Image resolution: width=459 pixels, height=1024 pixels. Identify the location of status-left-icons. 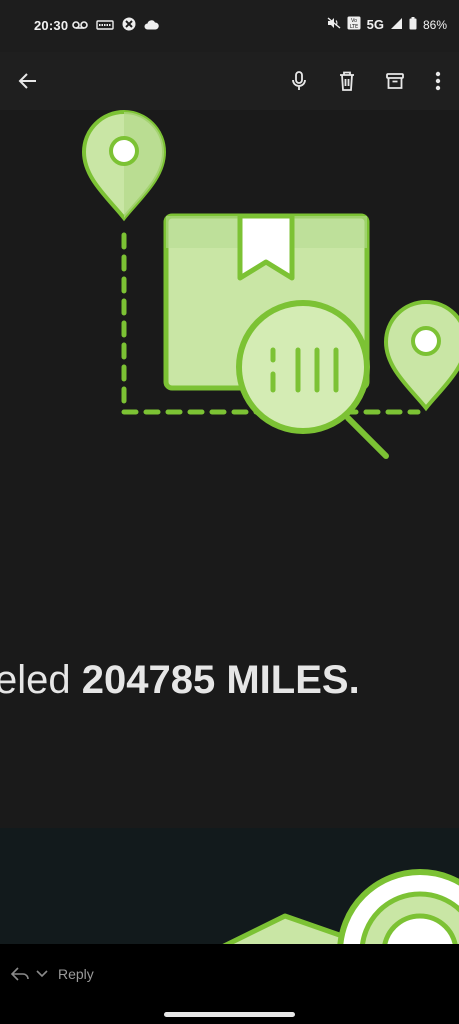
(115, 25).